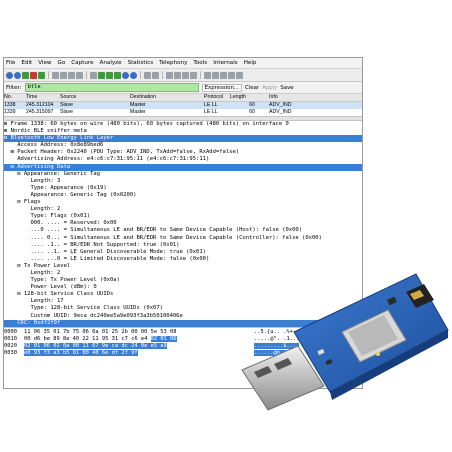 This screenshot has width=452, height=452. What do you see at coordinates (183, 195) in the screenshot?
I see `tree-node: Appearance: Generic Tag (0x0200)` at bounding box center [183, 195].